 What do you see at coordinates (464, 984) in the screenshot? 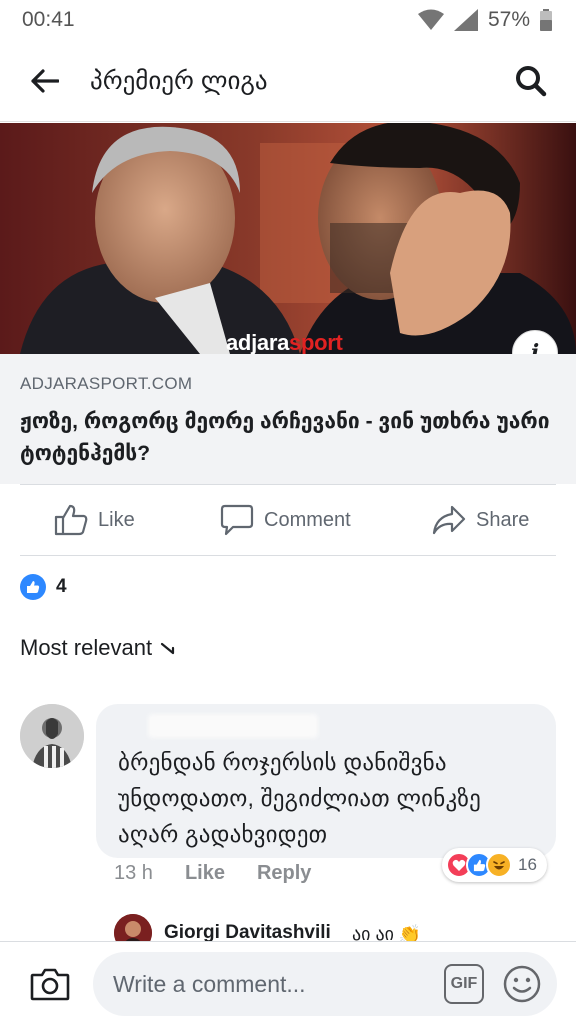
I see `gif-button: GIF` at bounding box center [464, 984].